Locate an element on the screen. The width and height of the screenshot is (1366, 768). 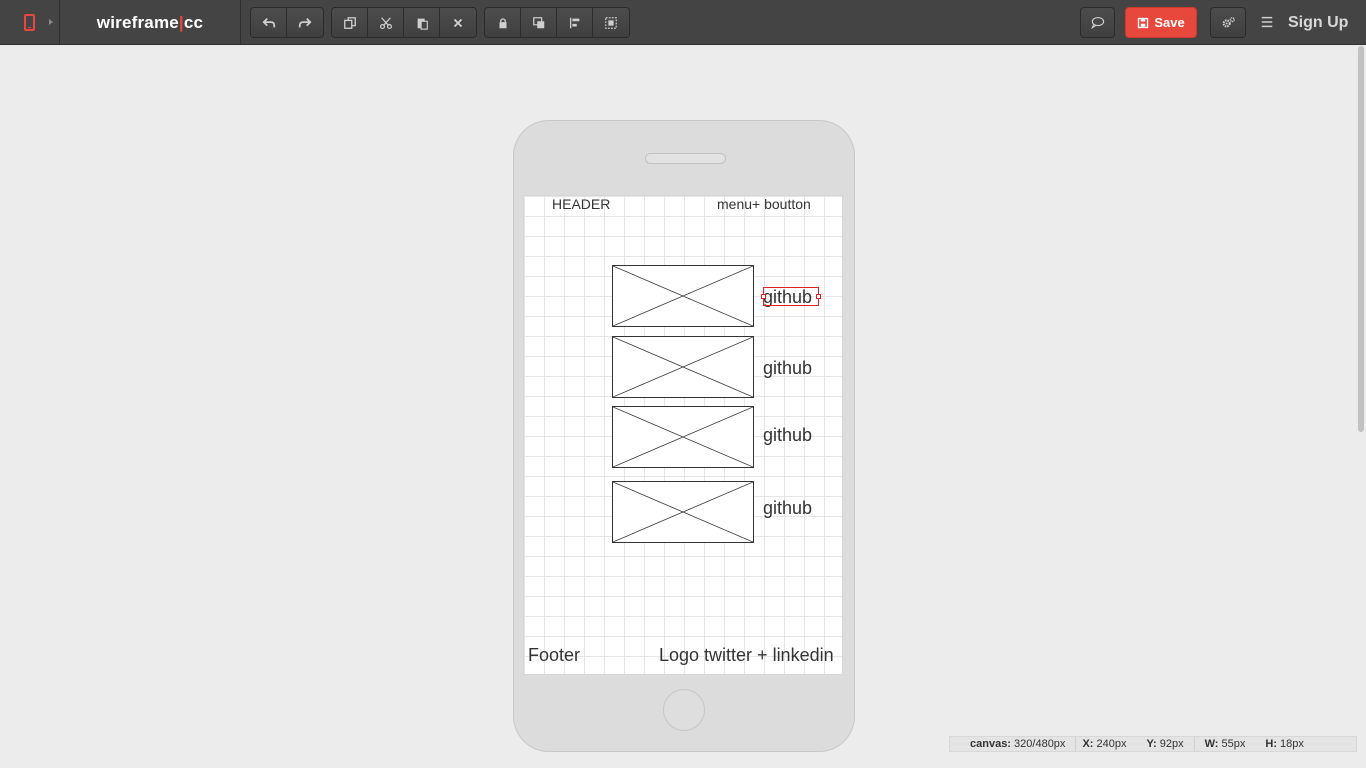
save-icon is located at coordinates (1143, 22).